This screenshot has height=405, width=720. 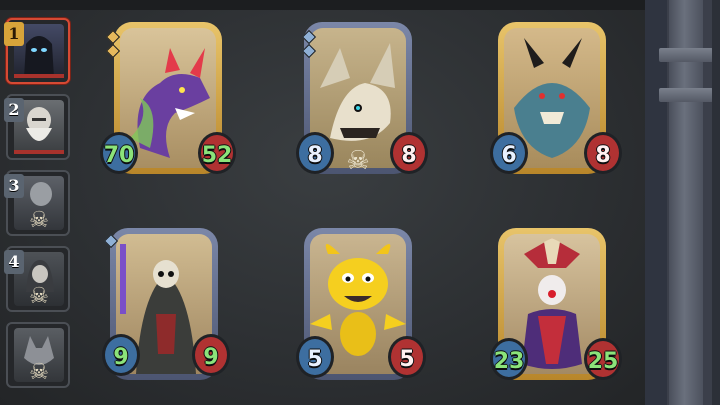 What do you see at coordinates (407, 357) in the screenshot?
I see `health-orb: 5` at bounding box center [407, 357].